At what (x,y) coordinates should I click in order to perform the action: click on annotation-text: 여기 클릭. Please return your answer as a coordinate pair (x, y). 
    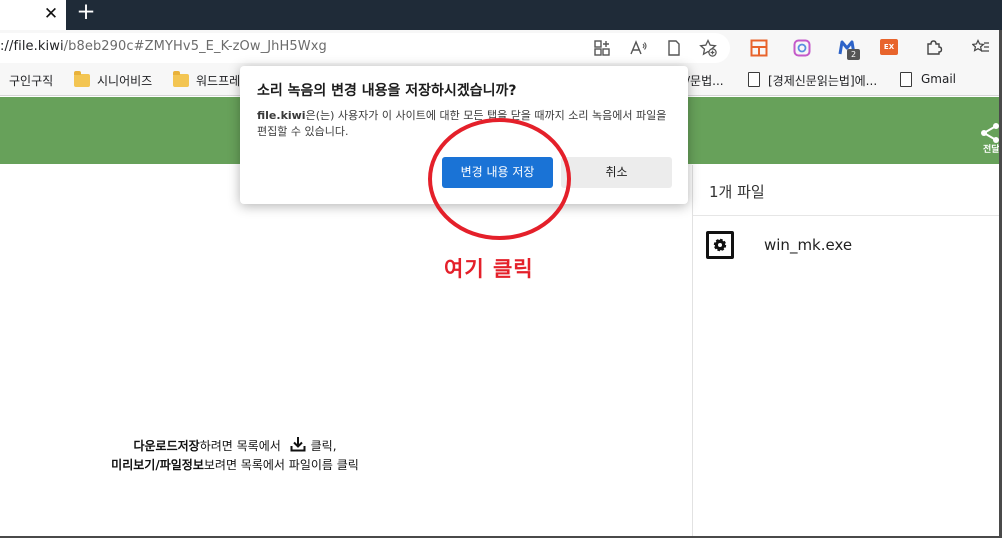
    Looking at the image, I should click on (489, 269).